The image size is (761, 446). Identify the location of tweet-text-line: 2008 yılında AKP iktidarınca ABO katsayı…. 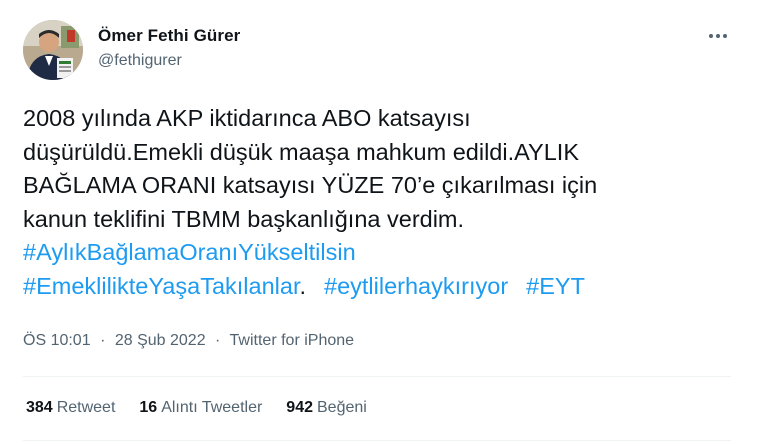
(247, 118).